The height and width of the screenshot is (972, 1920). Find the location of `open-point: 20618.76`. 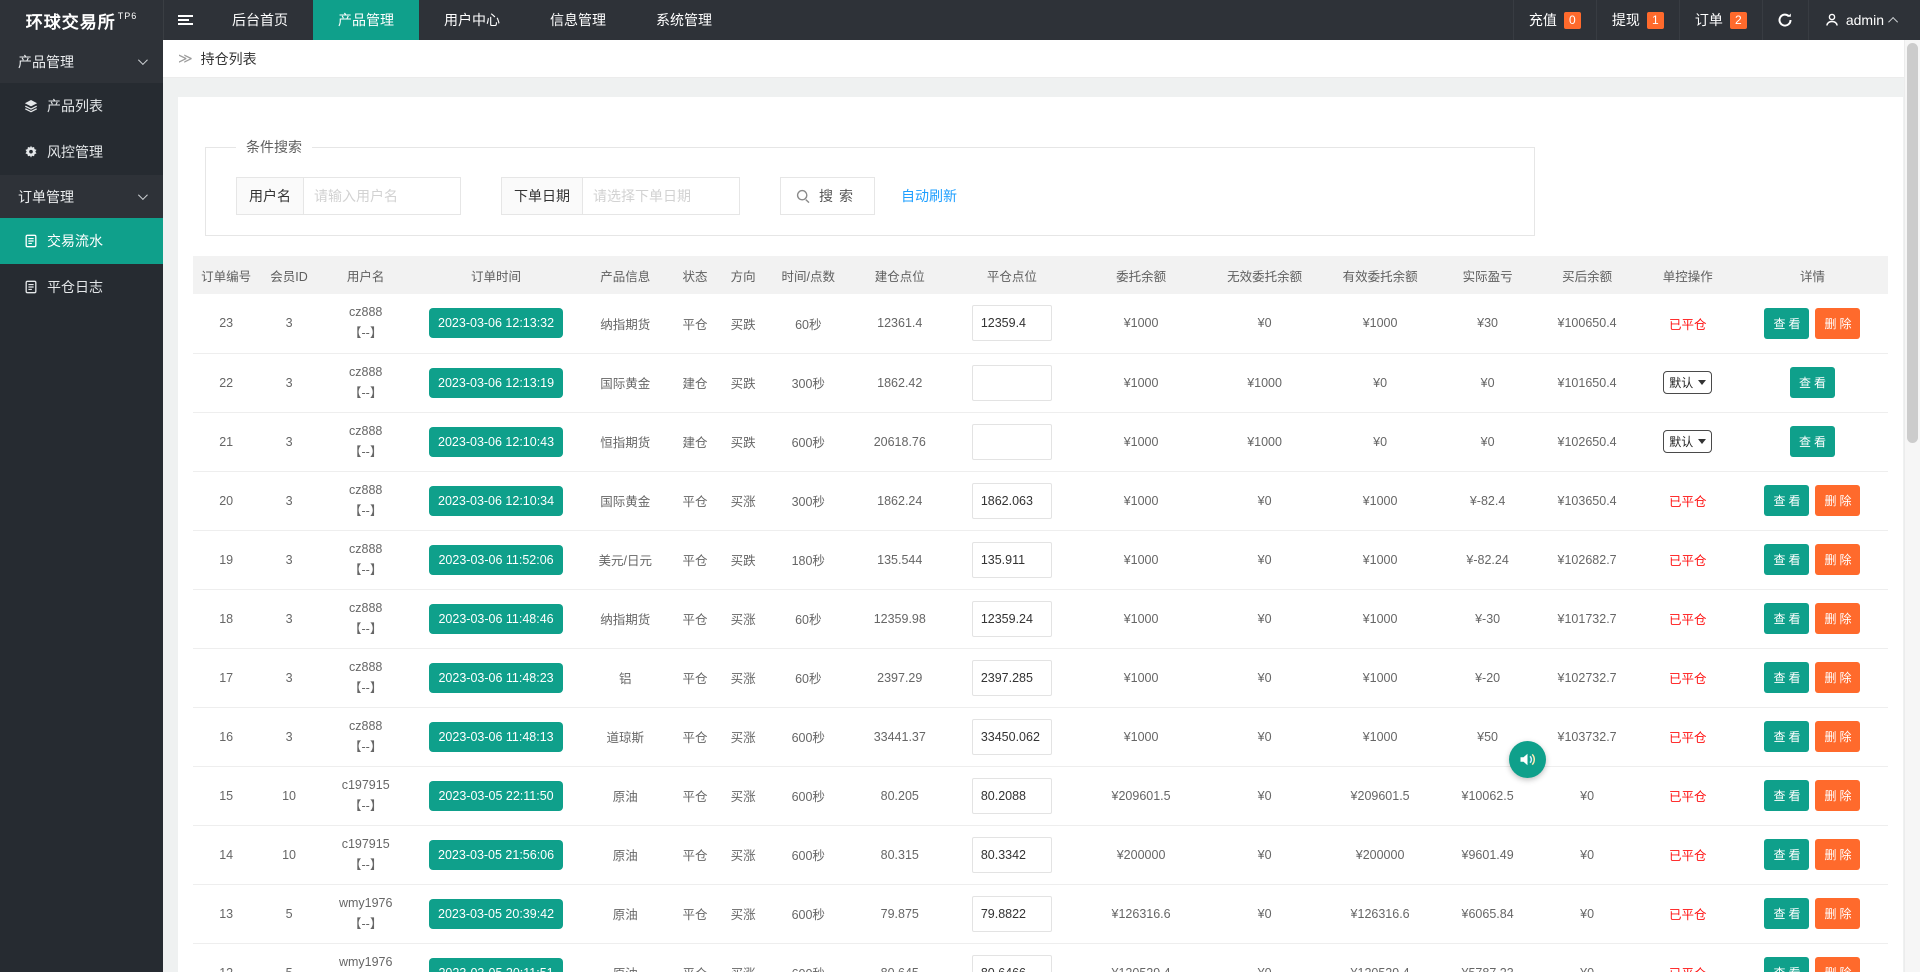

open-point: 20618.76 is located at coordinates (900, 442).